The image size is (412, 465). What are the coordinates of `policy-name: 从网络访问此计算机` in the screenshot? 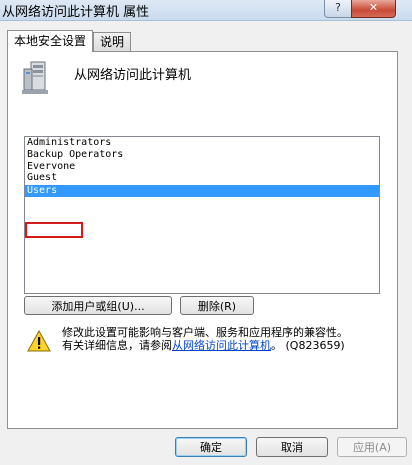 It's located at (133, 75).